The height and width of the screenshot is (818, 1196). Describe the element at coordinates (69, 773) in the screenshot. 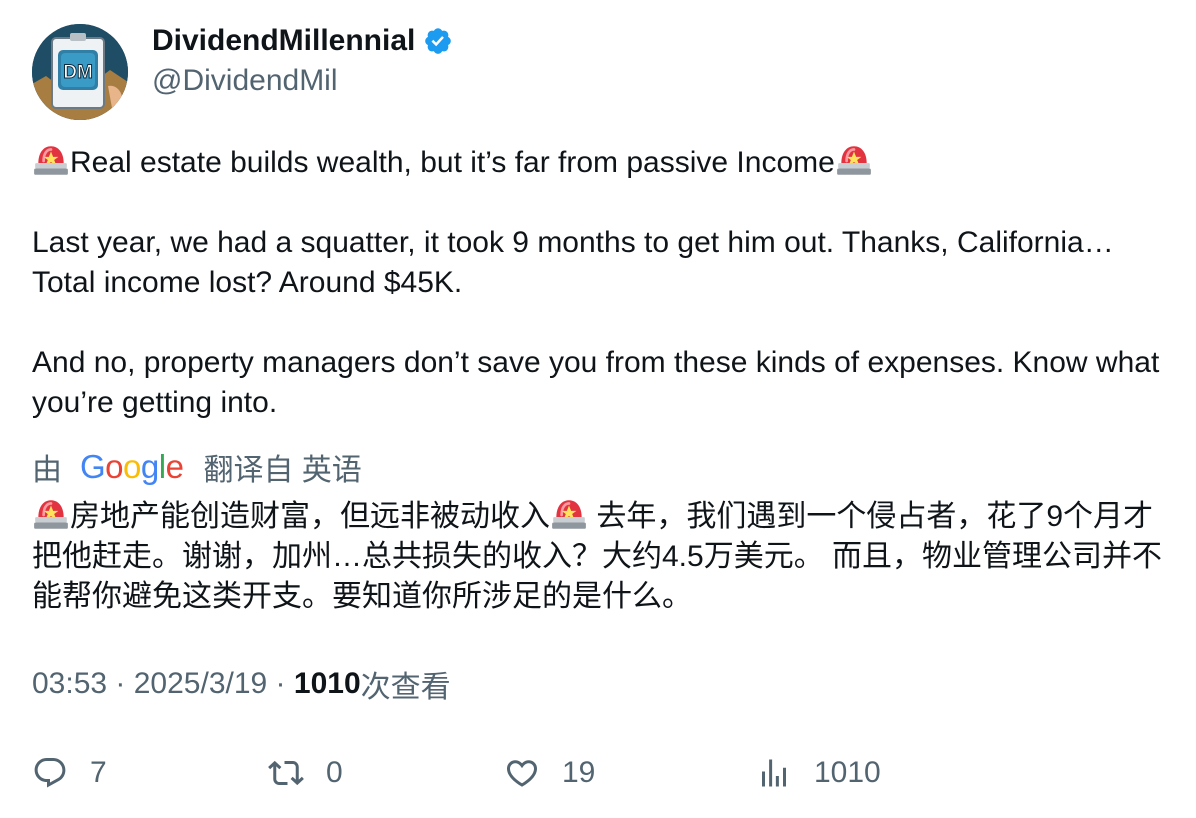

I see `reply-button: 7` at that location.